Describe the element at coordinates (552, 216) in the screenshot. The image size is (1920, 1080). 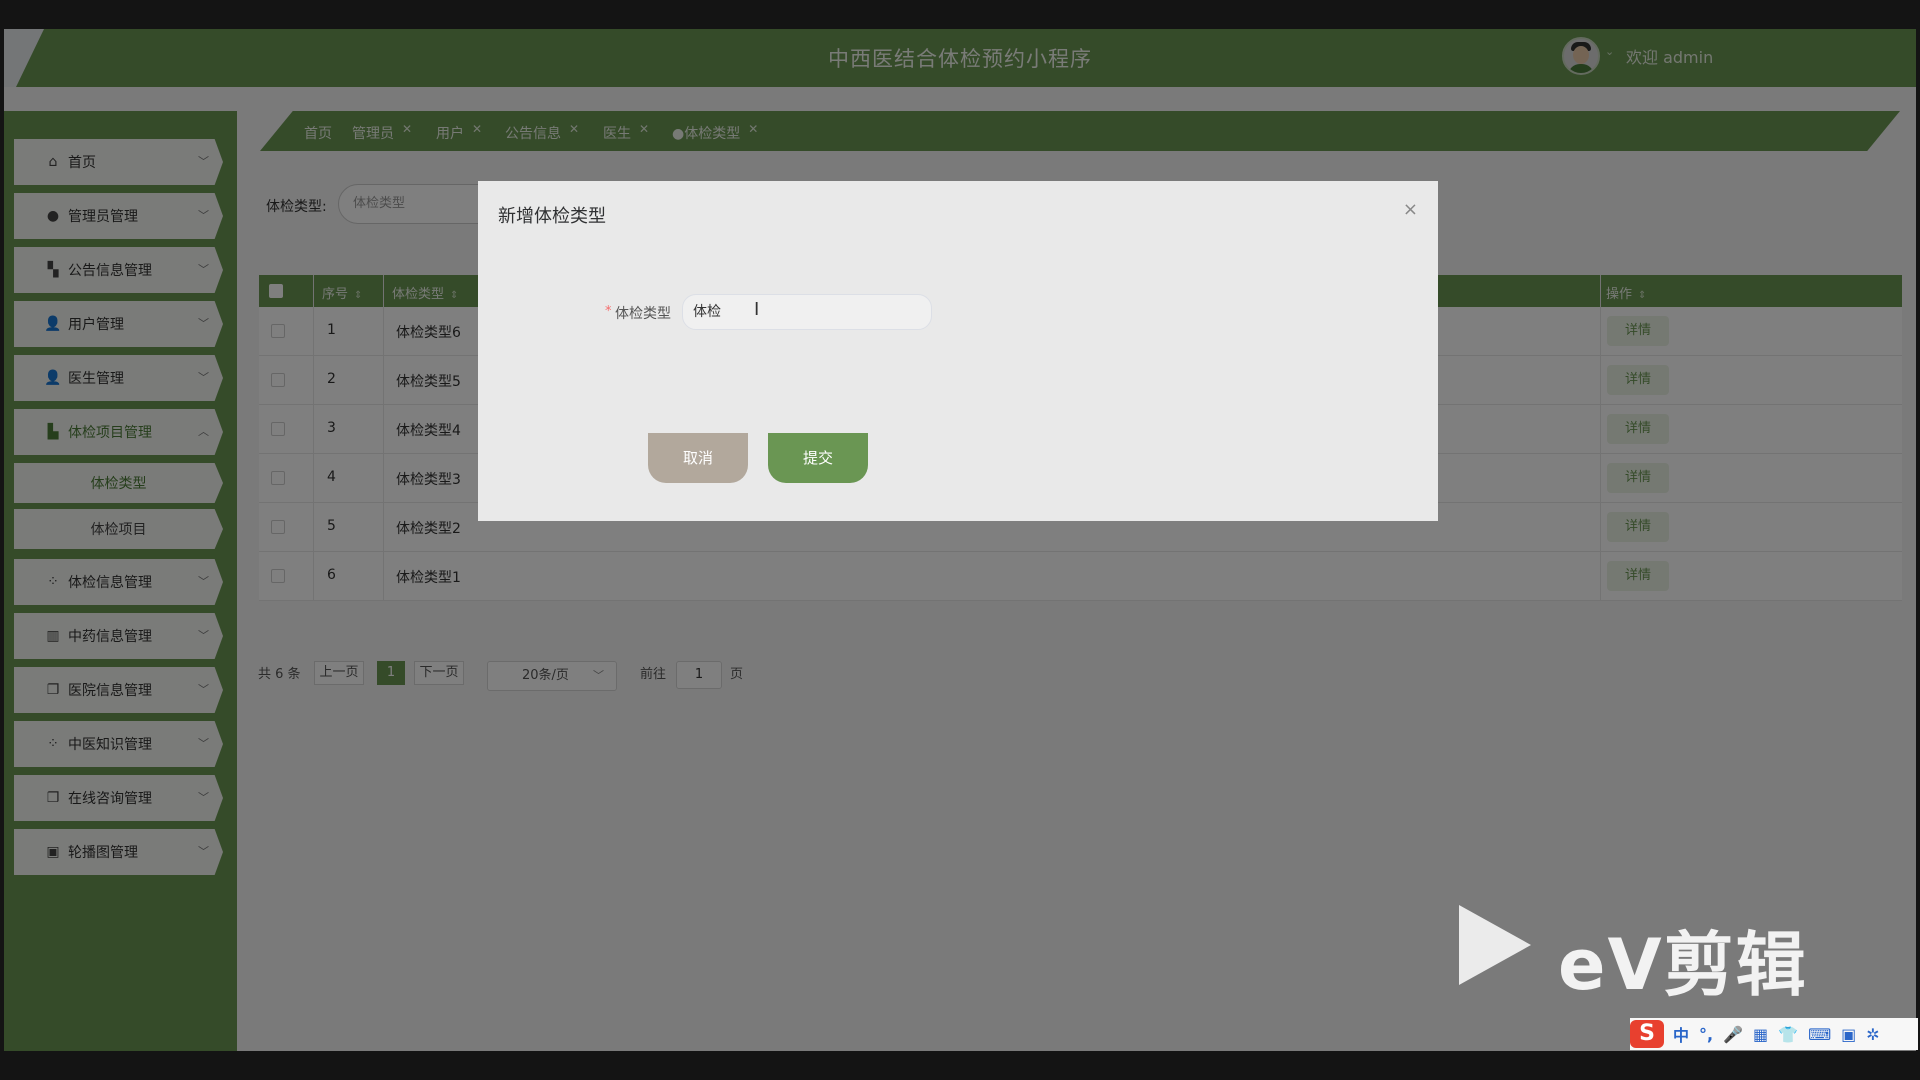
I see `dialog-title: 新增体检类型` at that location.